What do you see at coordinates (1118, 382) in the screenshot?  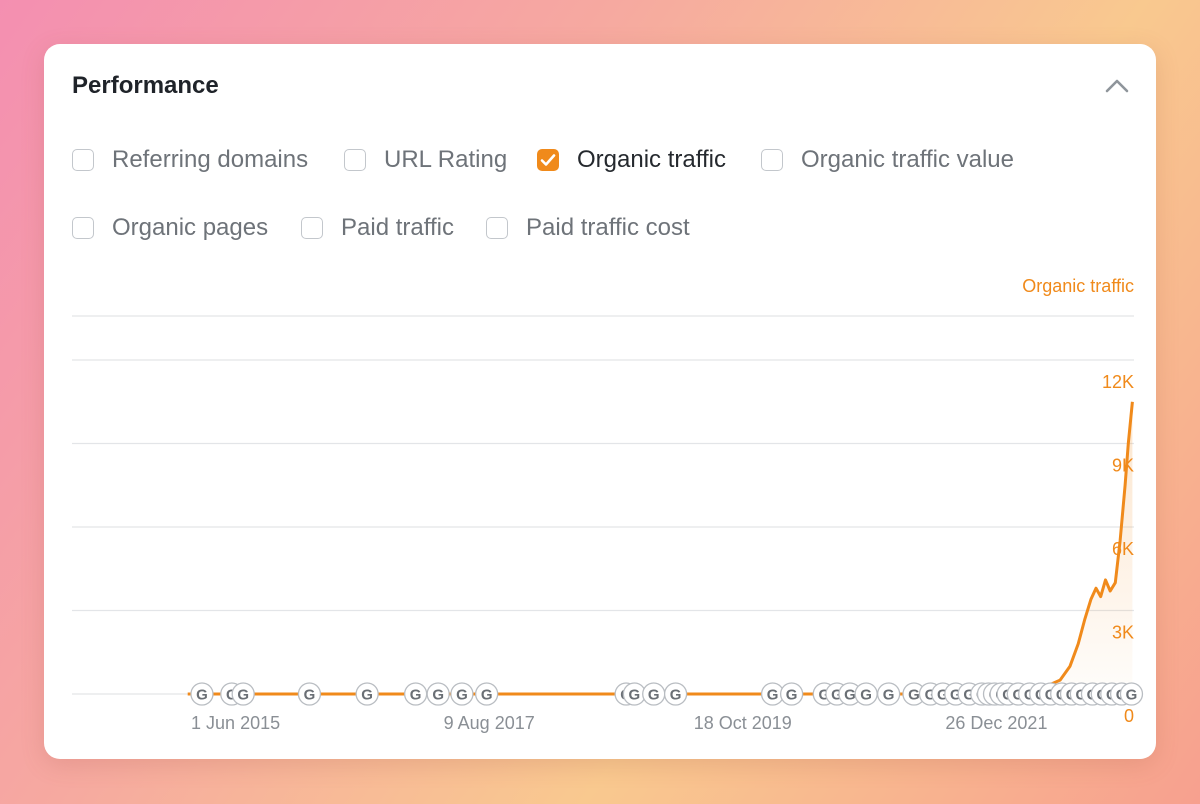 I see `y-tick-label: 12K` at bounding box center [1118, 382].